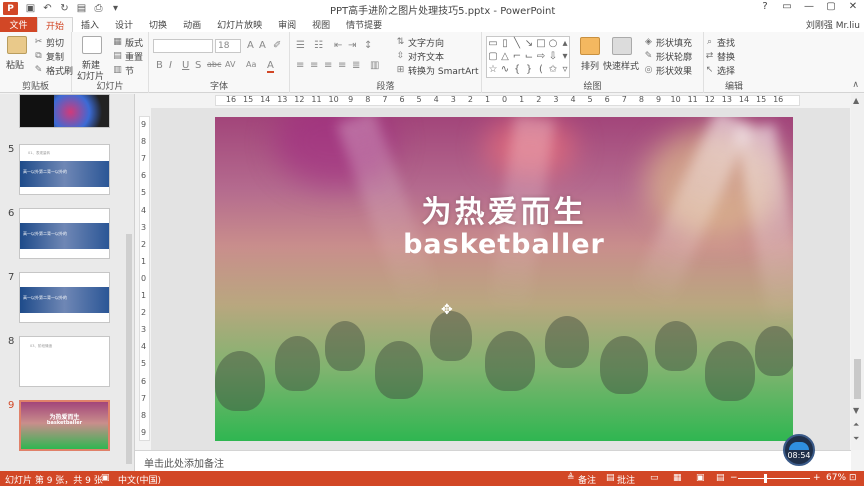 This screenshot has height=486, width=864. I want to click on thumbnail-scrollbar, so click(129, 283).